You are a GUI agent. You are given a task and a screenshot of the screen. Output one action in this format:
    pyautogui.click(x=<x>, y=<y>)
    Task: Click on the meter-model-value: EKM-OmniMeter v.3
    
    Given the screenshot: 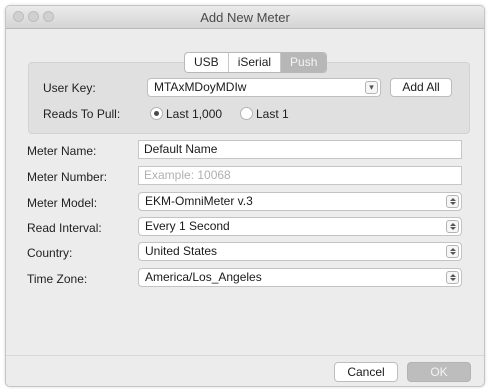 What is the action you would take?
    pyautogui.click(x=199, y=201)
    